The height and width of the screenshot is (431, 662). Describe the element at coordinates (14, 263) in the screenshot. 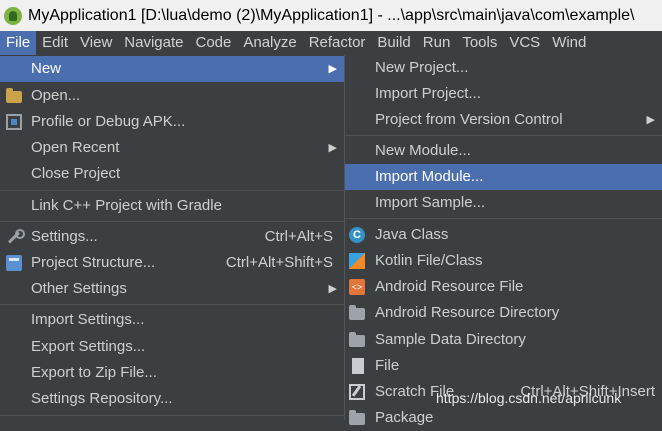

I see `project-structure-icon` at that location.